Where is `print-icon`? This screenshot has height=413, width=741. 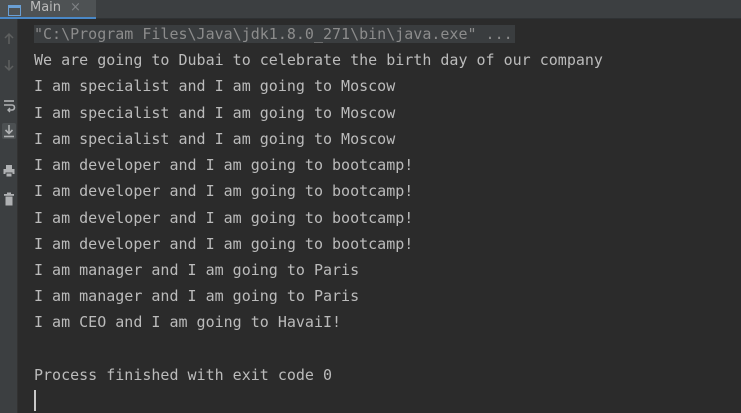 print-icon is located at coordinates (9, 171).